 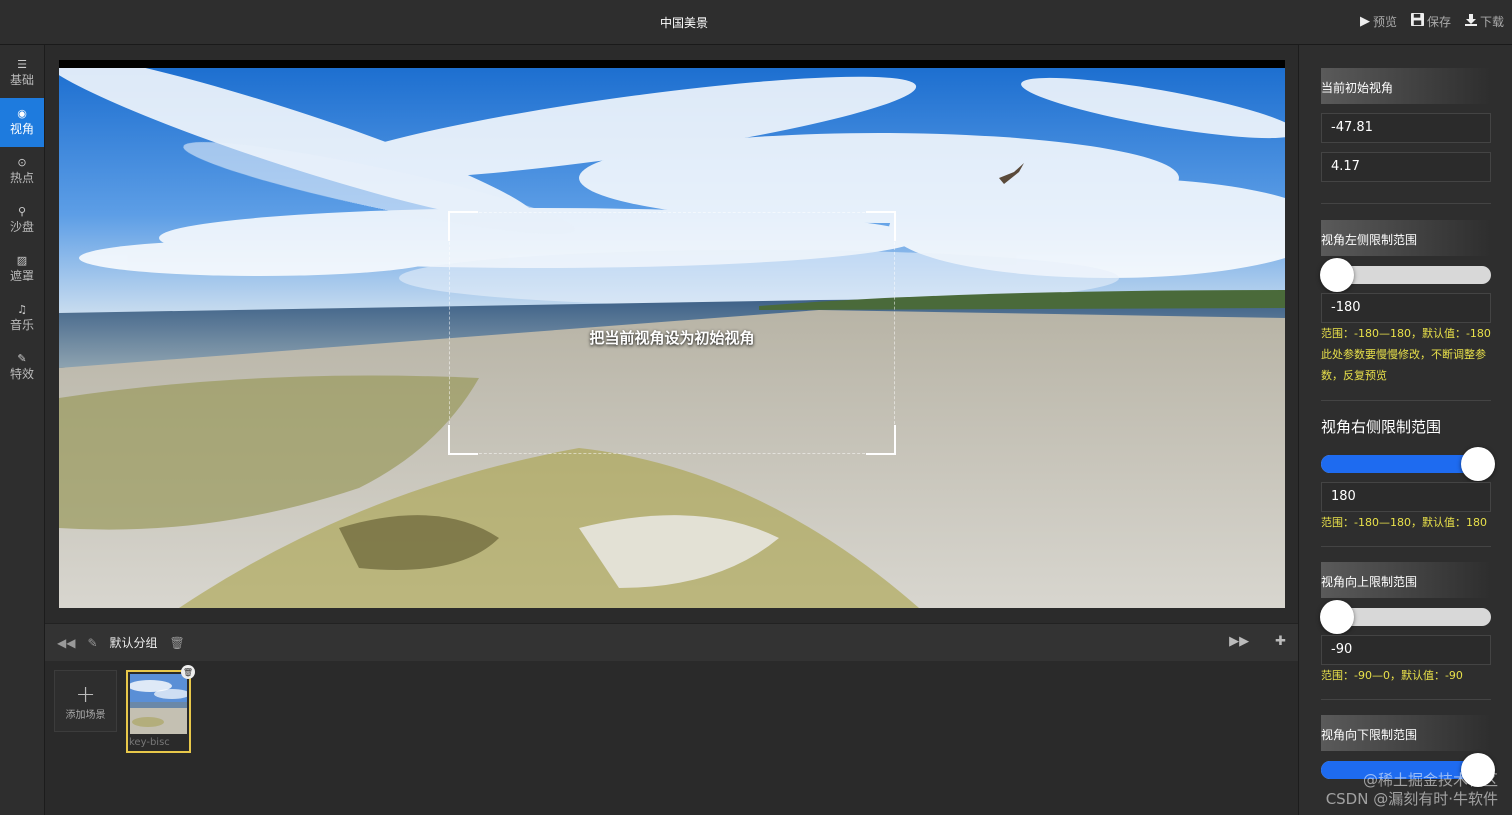 I want to click on sidebar-item-label: 沙盘, so click(x=21, y=227).